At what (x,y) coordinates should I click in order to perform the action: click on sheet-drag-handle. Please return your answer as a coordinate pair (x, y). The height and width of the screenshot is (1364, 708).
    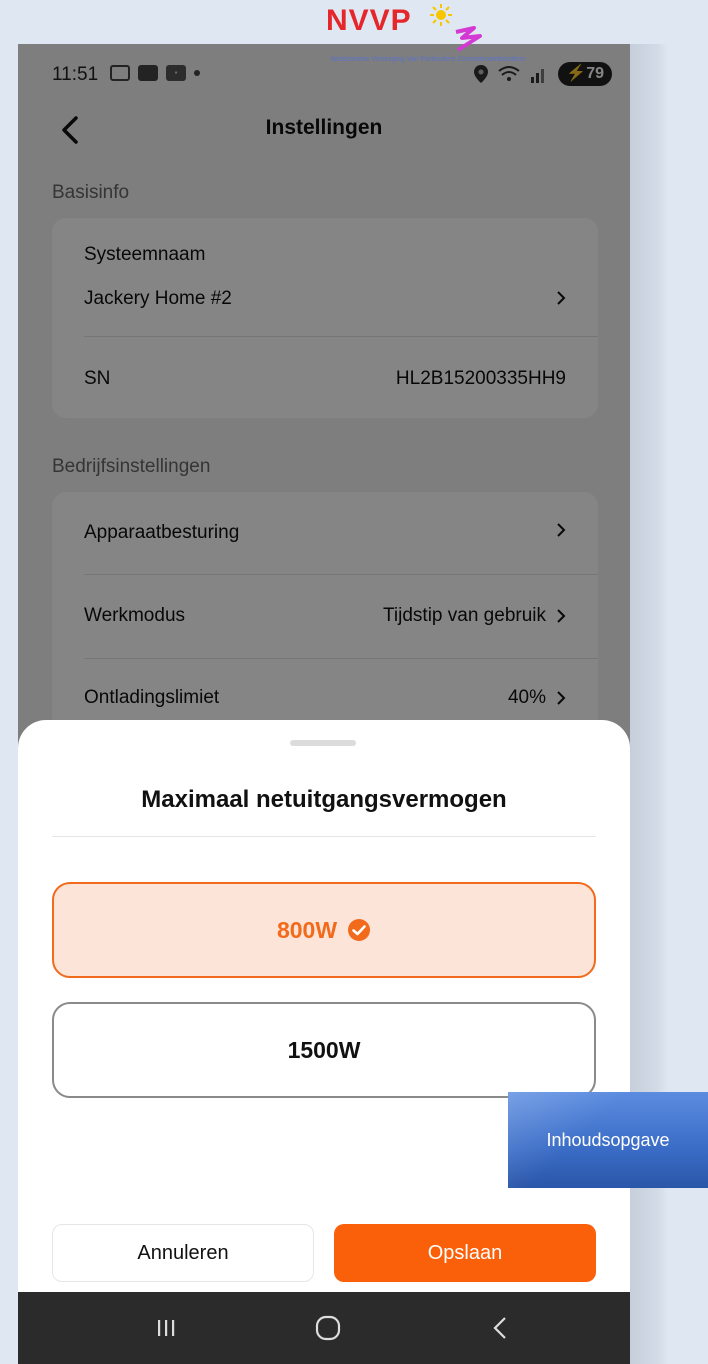
    Looking at the image, I should click on (323, 743).